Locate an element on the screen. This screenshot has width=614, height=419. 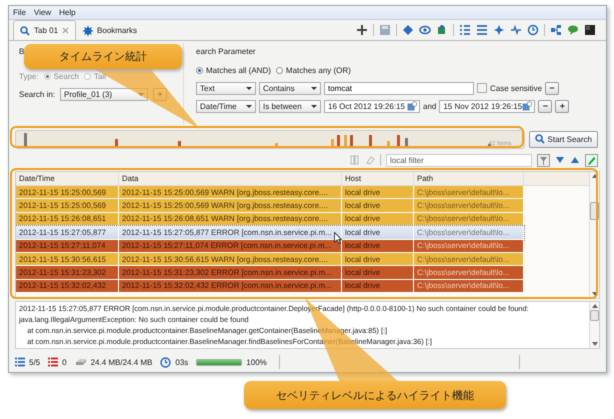
speech-bubble-icon is located at coordinates (573, 30).